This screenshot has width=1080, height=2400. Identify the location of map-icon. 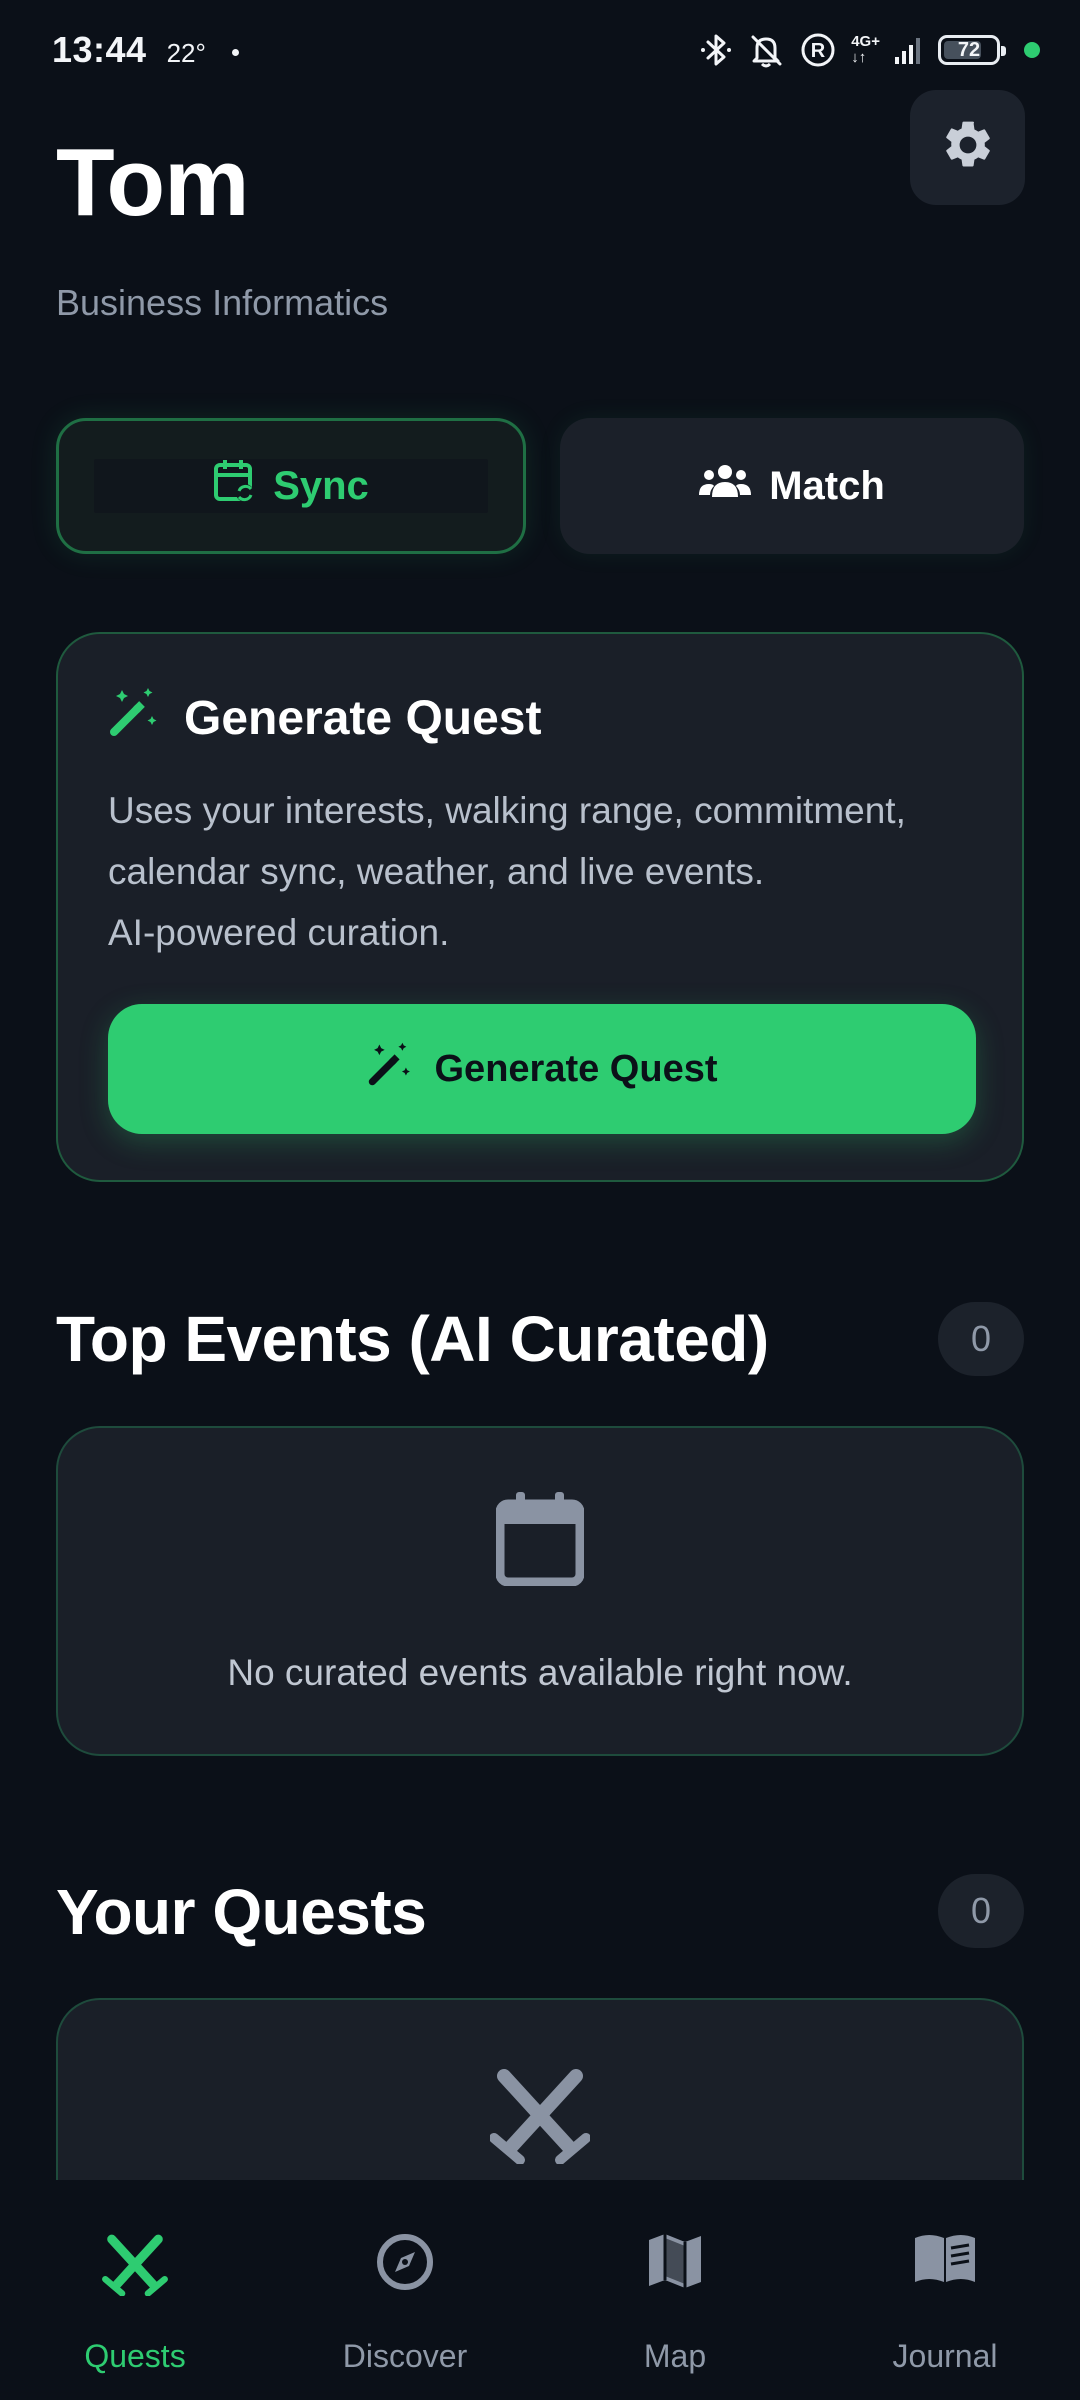
(675, 2263).